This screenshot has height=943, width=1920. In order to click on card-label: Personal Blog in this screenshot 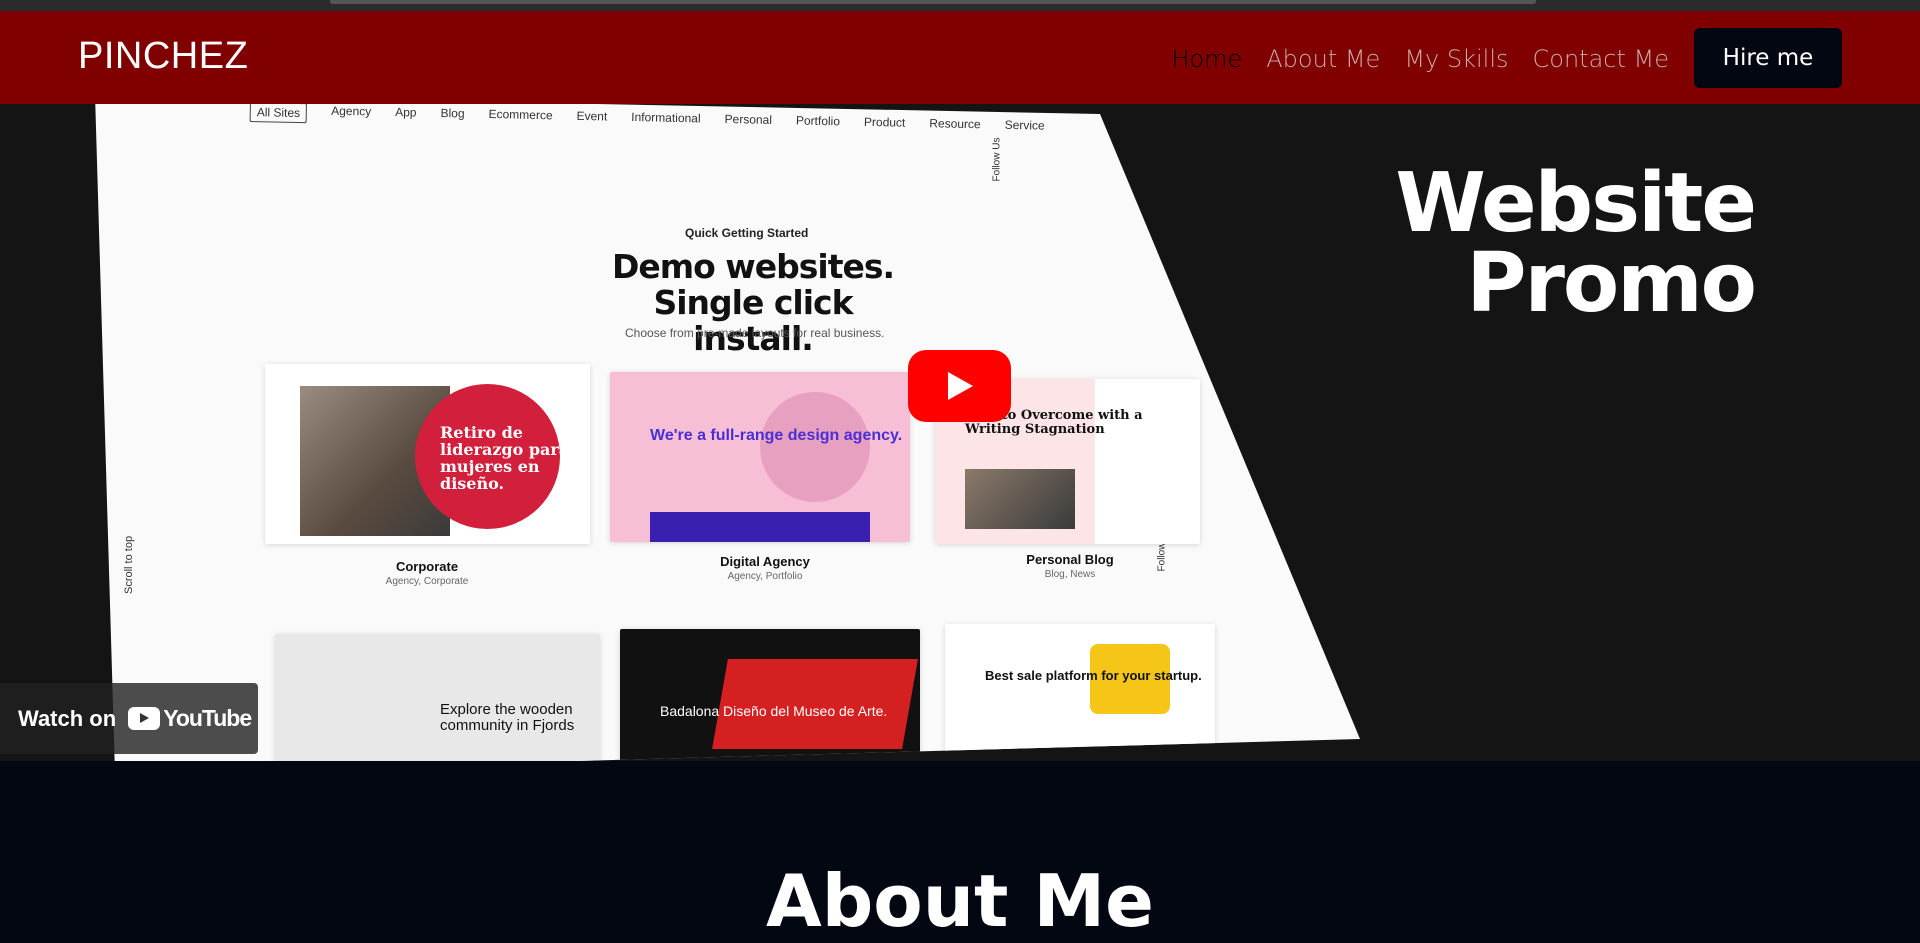, I will do `click(1070, 559)`.